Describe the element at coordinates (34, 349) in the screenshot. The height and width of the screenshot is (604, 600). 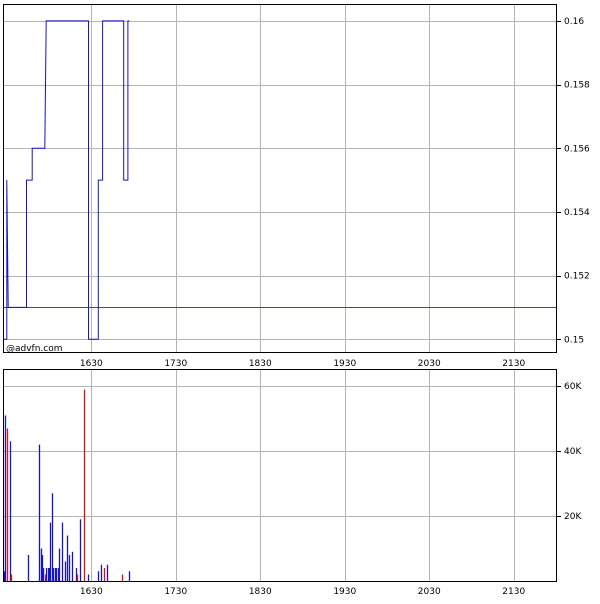
I see `watermark: @advfn.com` at that location.